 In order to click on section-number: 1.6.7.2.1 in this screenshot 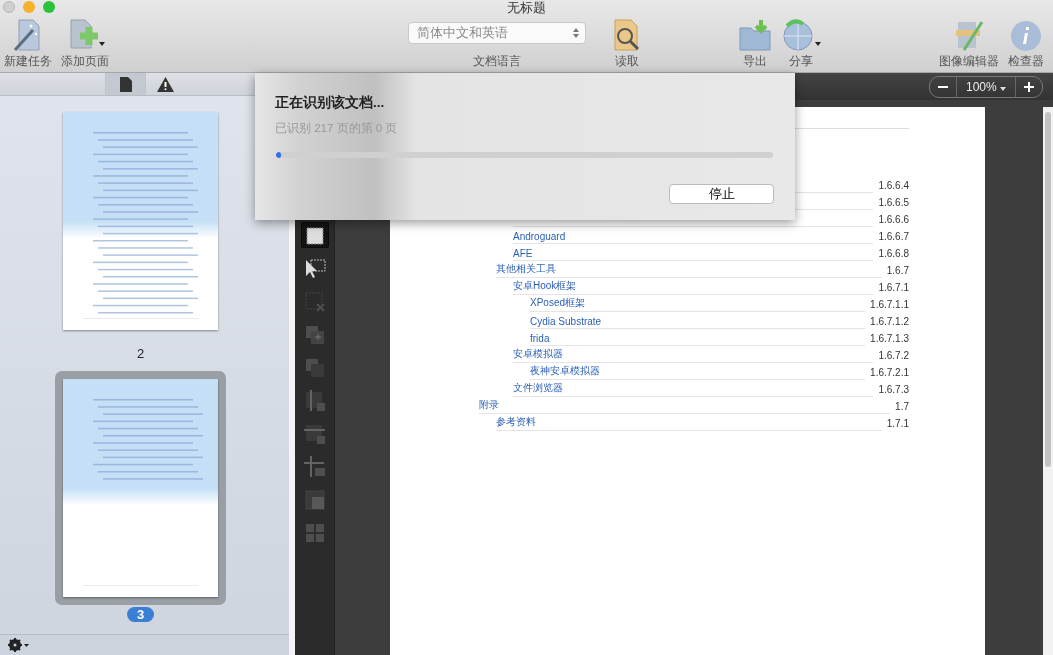, I will do `click(889, 373)`.